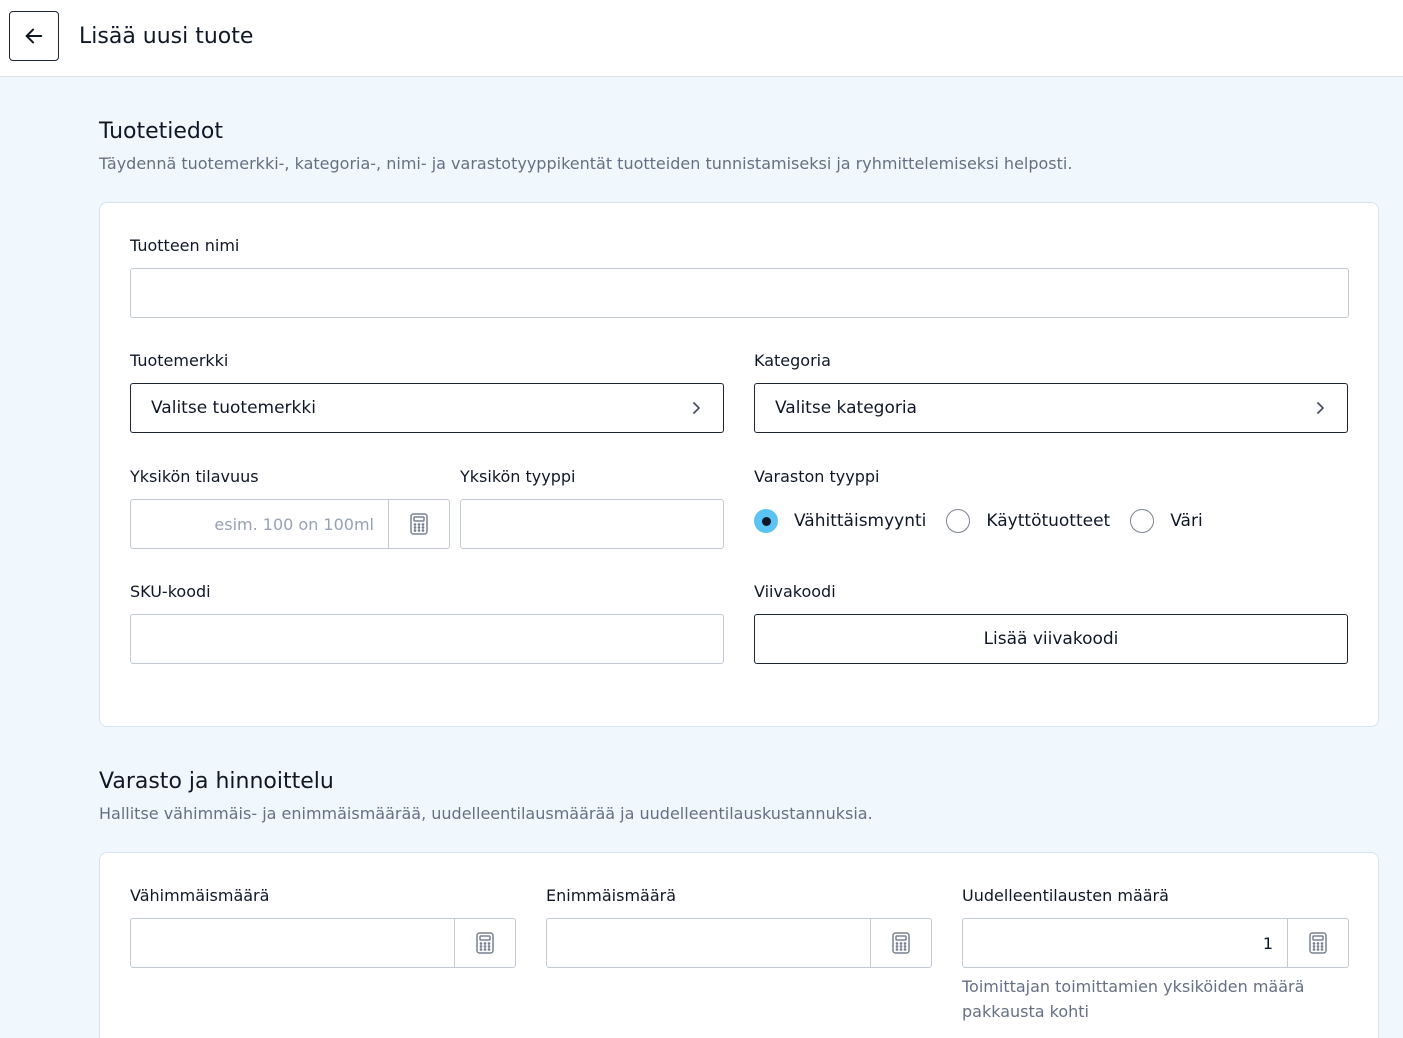  I want to click on unit-volume-group, so click(290, 524).